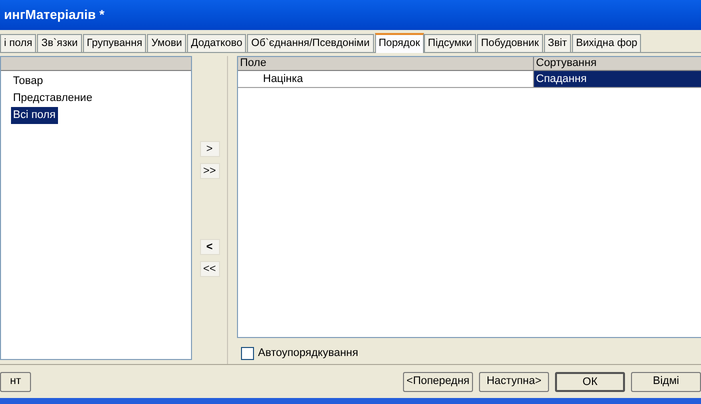 The width and height of the screenshot is (701, 404). I want to click on footer-button: Відмі, so click(666, 382).